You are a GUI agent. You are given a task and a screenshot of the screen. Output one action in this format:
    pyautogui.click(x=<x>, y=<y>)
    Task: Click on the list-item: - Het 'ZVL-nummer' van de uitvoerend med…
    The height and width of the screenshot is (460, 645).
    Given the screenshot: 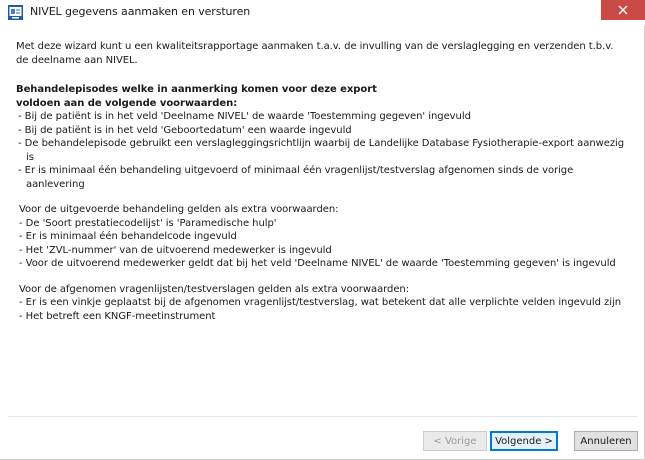 What is the action you would take?
    pyautogui.click(x=175, y=250)
    